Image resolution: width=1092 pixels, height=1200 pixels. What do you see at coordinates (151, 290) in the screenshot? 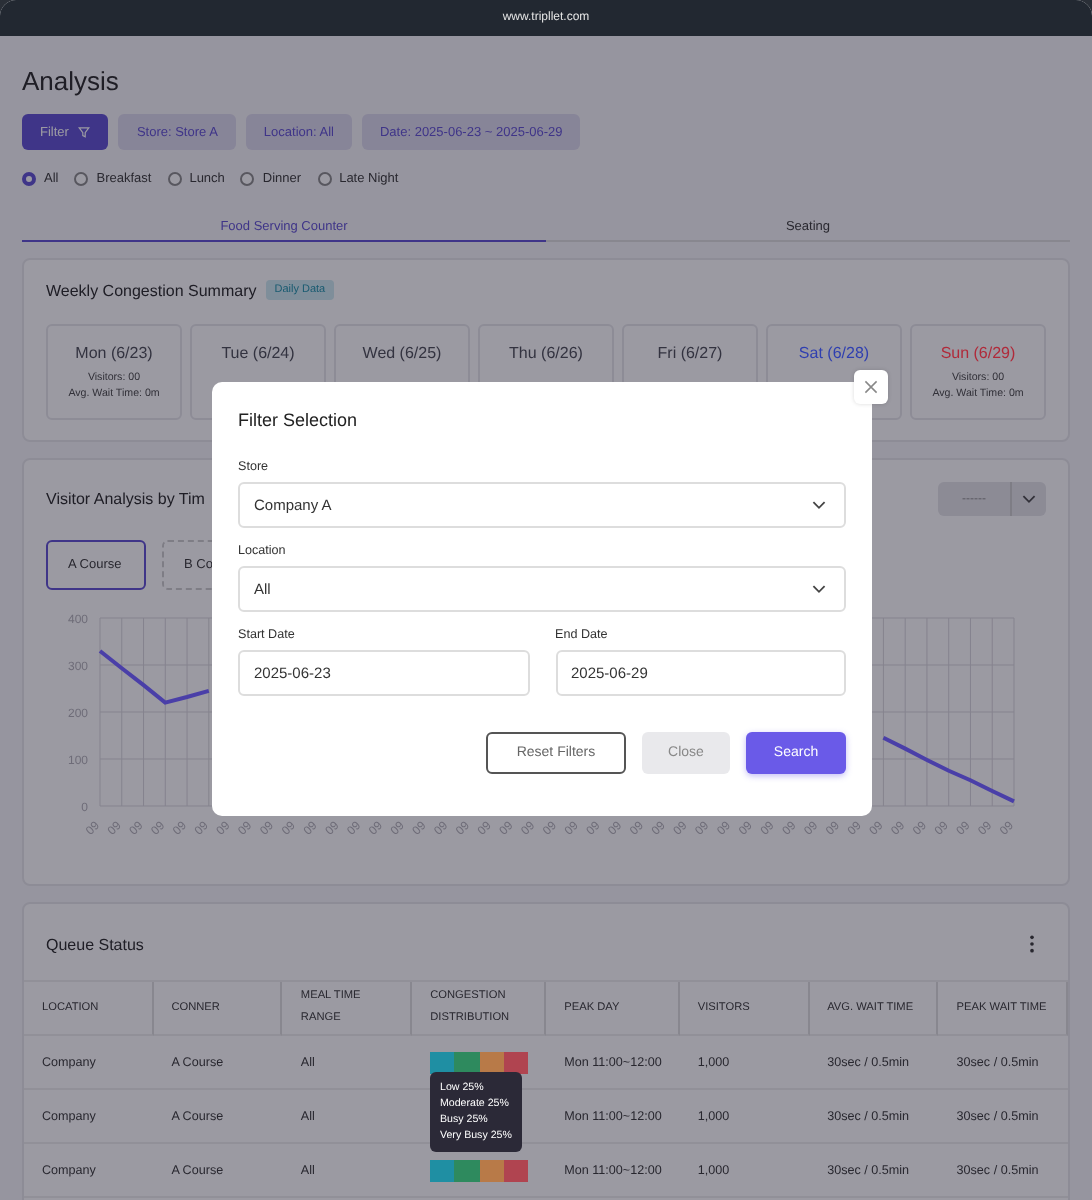
I see `card-title: Weekly Congestion Summary` at bounding box center [151, 290].